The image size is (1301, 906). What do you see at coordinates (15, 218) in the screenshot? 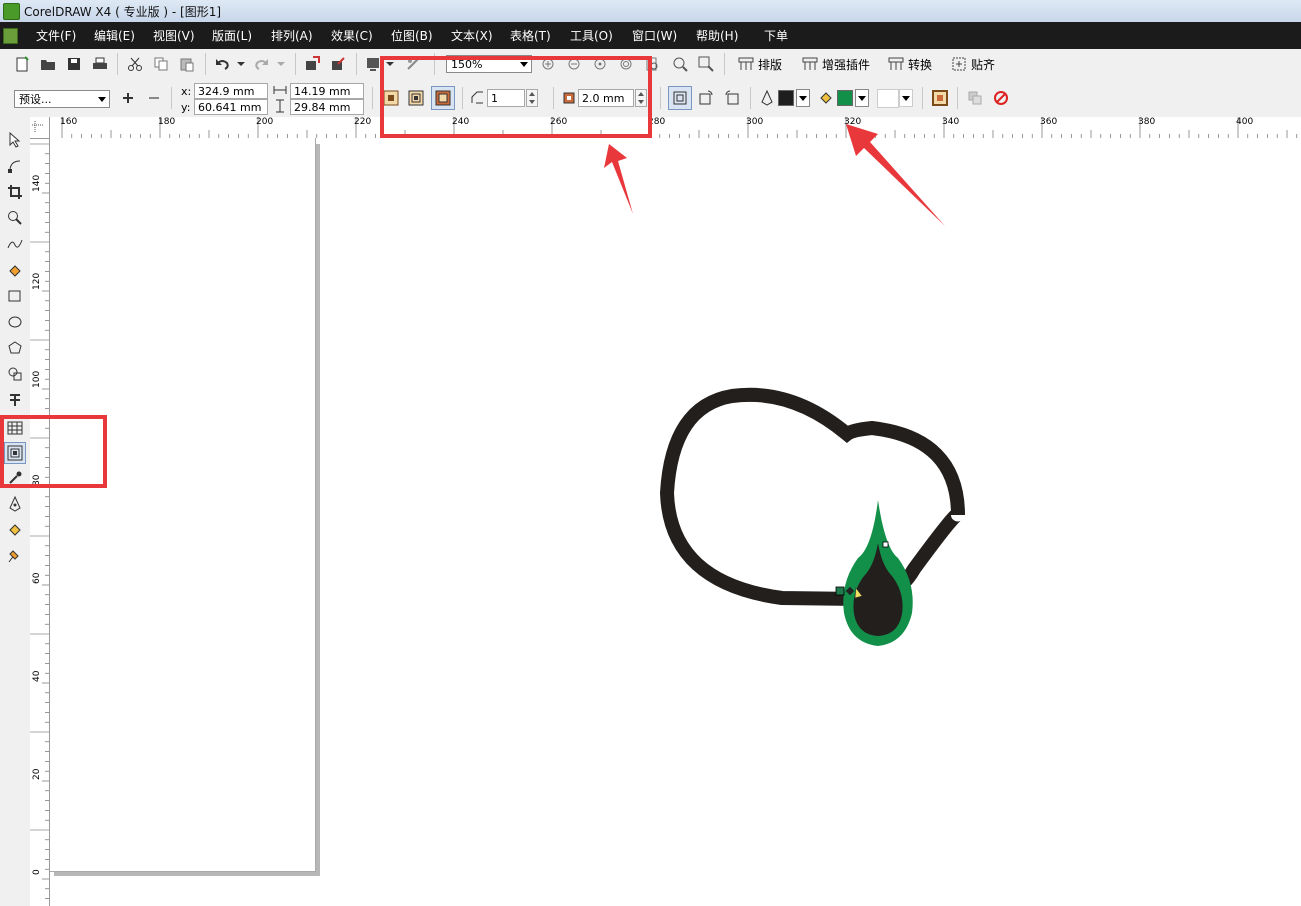
I see `zoom-icon` at bounding box center [15, 218].